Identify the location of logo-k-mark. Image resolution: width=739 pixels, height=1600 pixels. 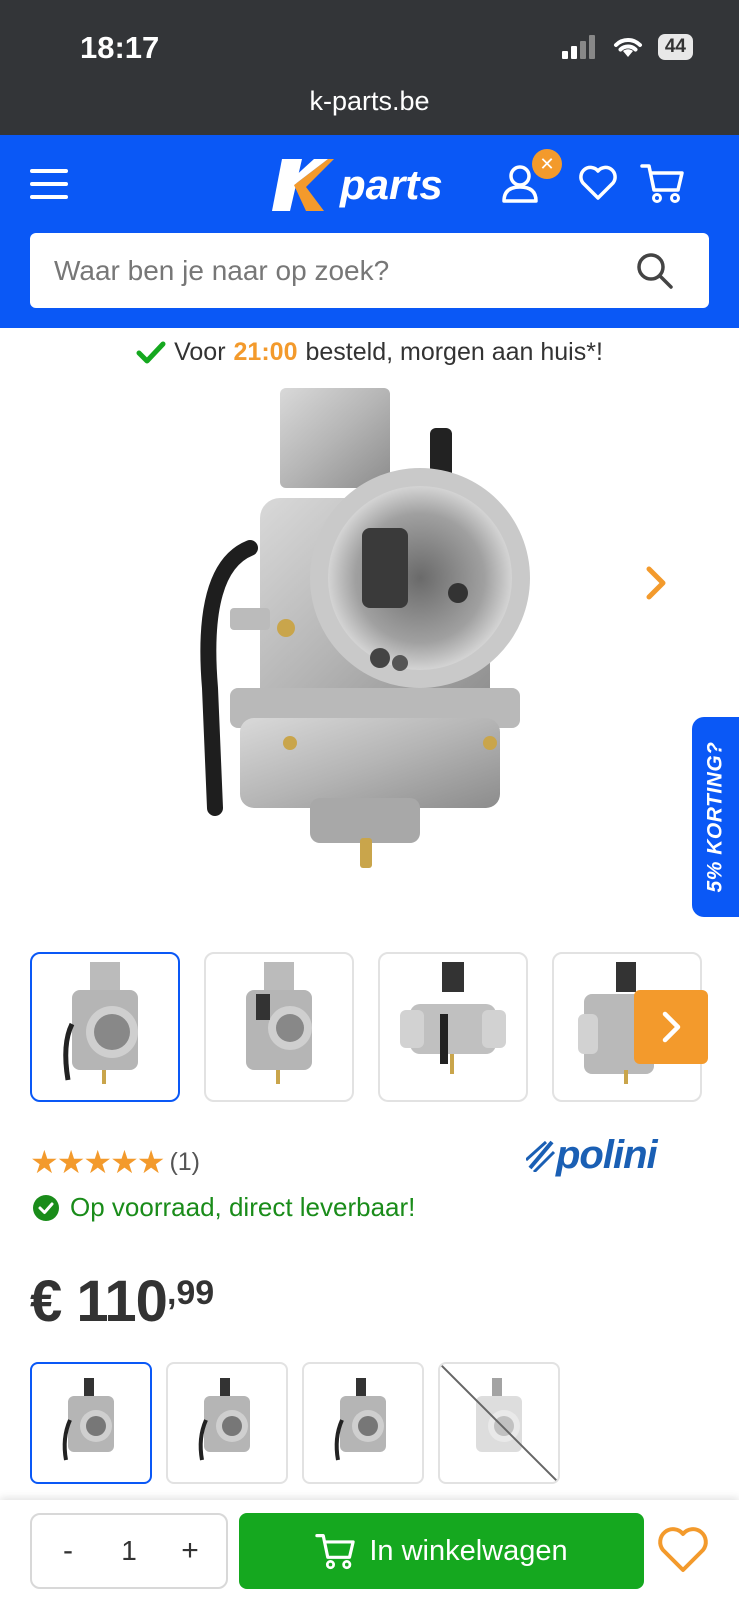
(303, 185).